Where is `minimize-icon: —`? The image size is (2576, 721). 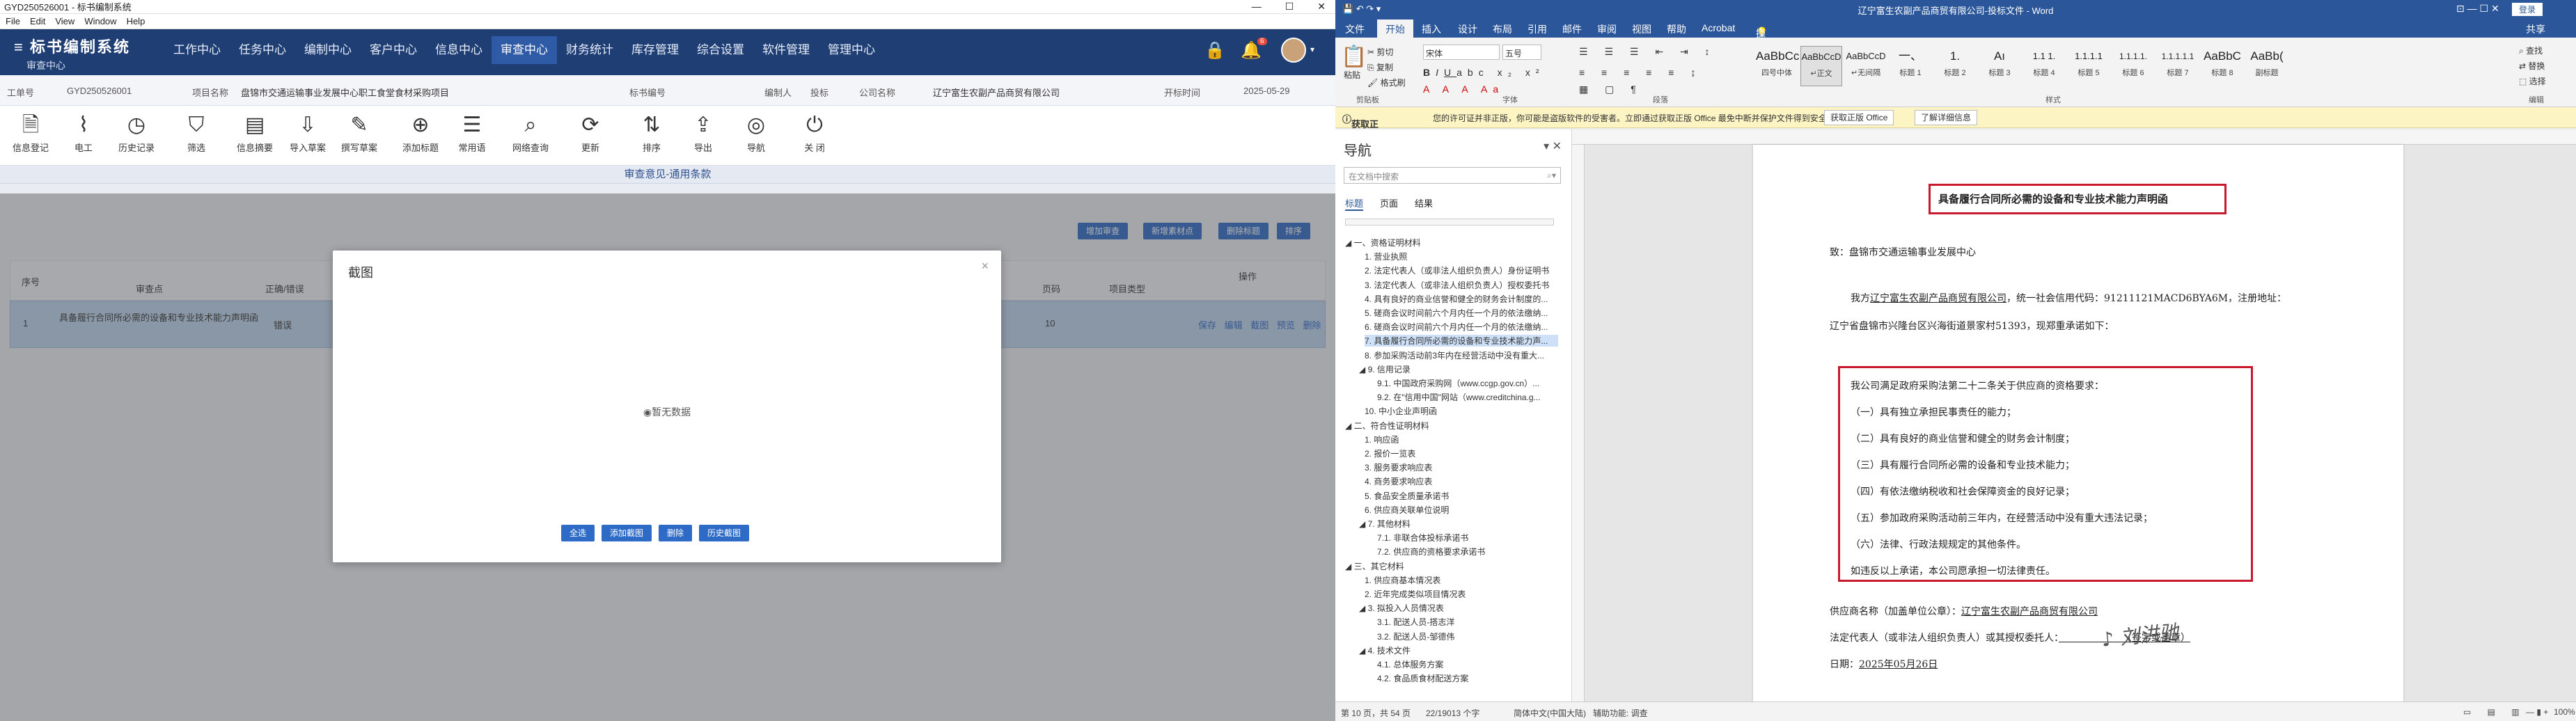
minimize-icon: — is located at coordinates (1257, 7).